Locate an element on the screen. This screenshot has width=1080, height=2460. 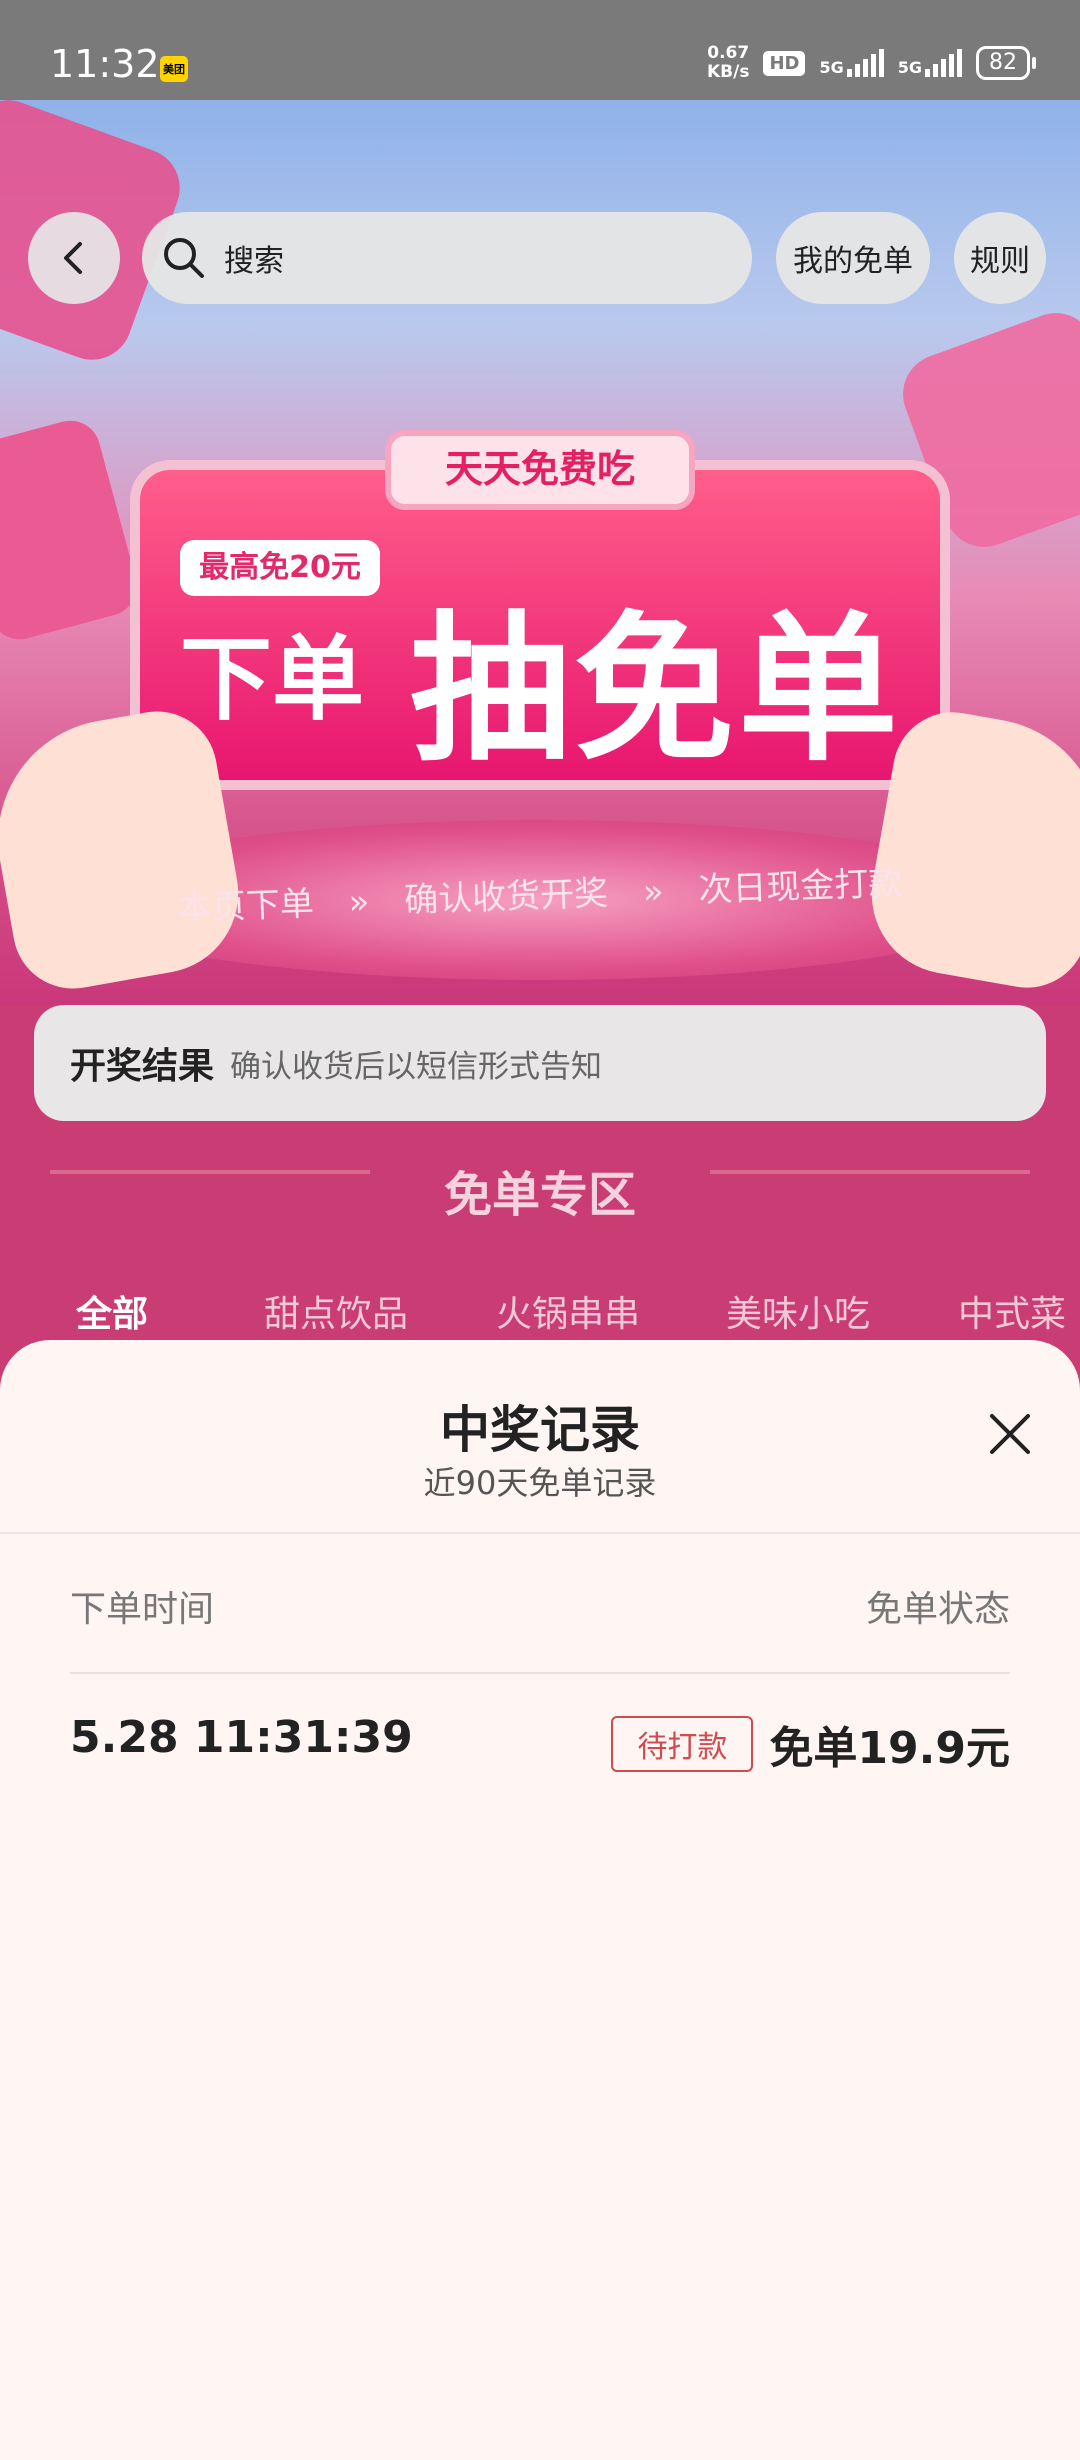
category-tabs: 全部 甜点饮品 火锅串串 美味小吃 中式菜 is located at coordinates (540, 1315).